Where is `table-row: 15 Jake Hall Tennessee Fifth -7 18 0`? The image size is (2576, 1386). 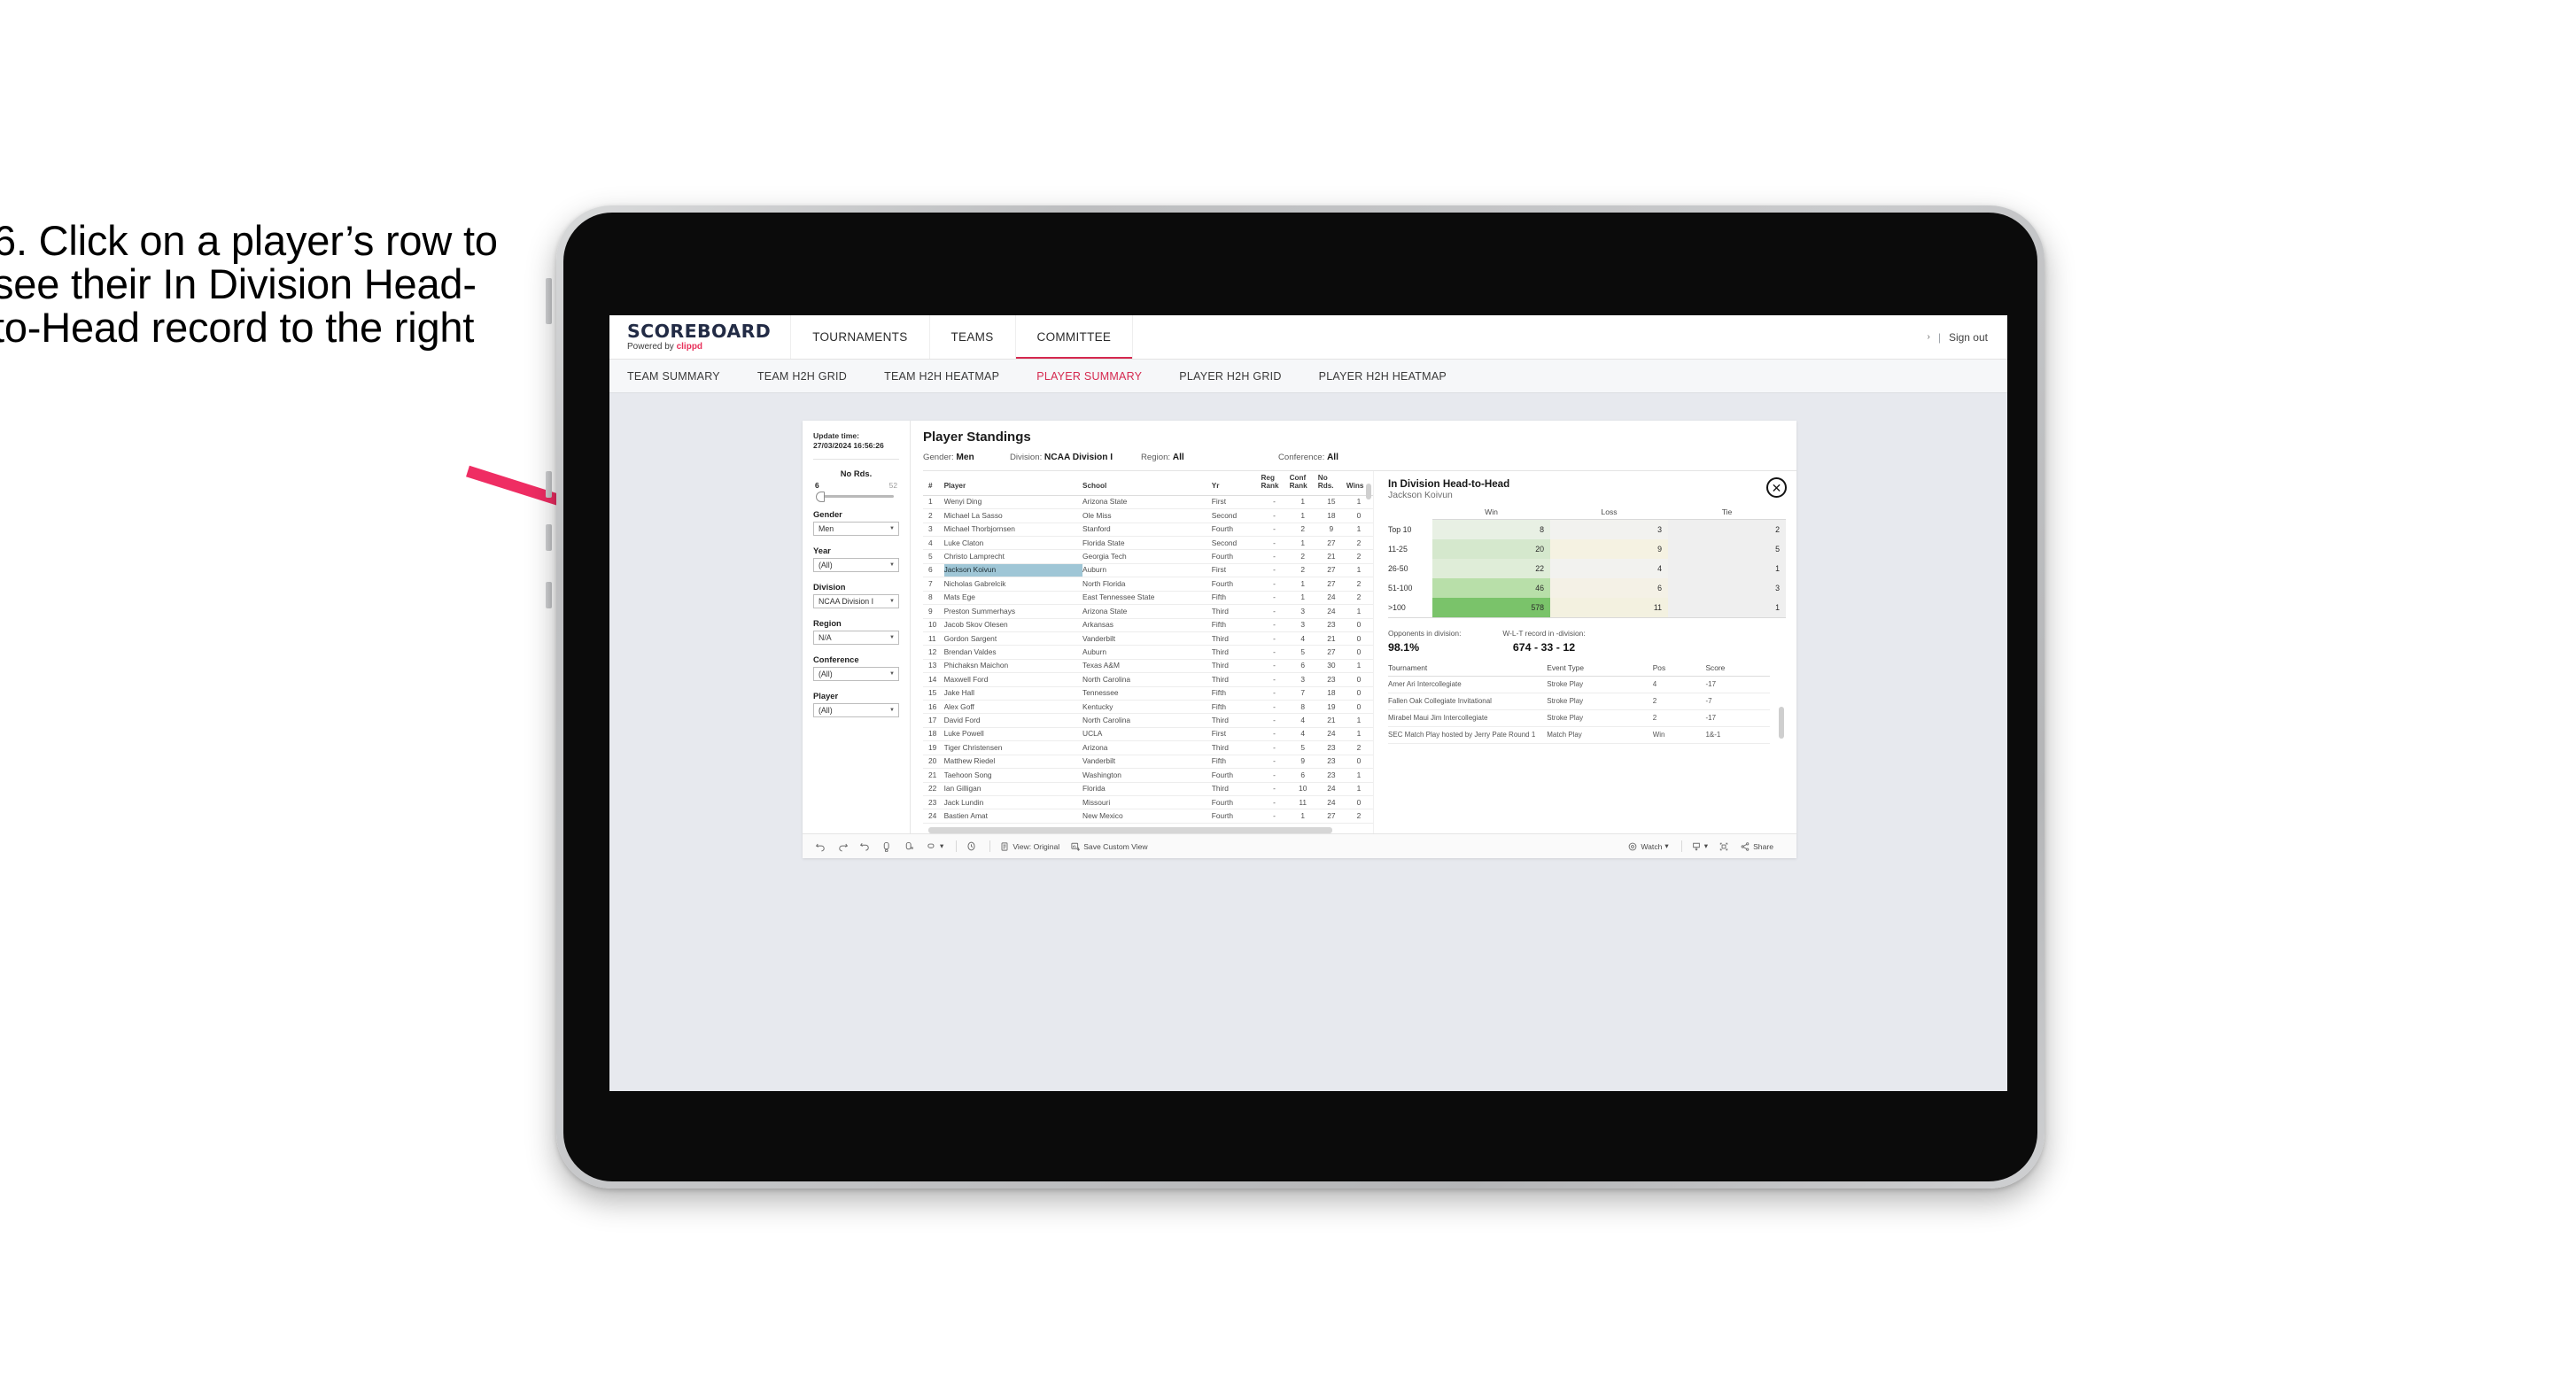
table-row: 15 Jake Hall Tennessee Fifth -7 18 0 is located at coordinates (1148, 694).